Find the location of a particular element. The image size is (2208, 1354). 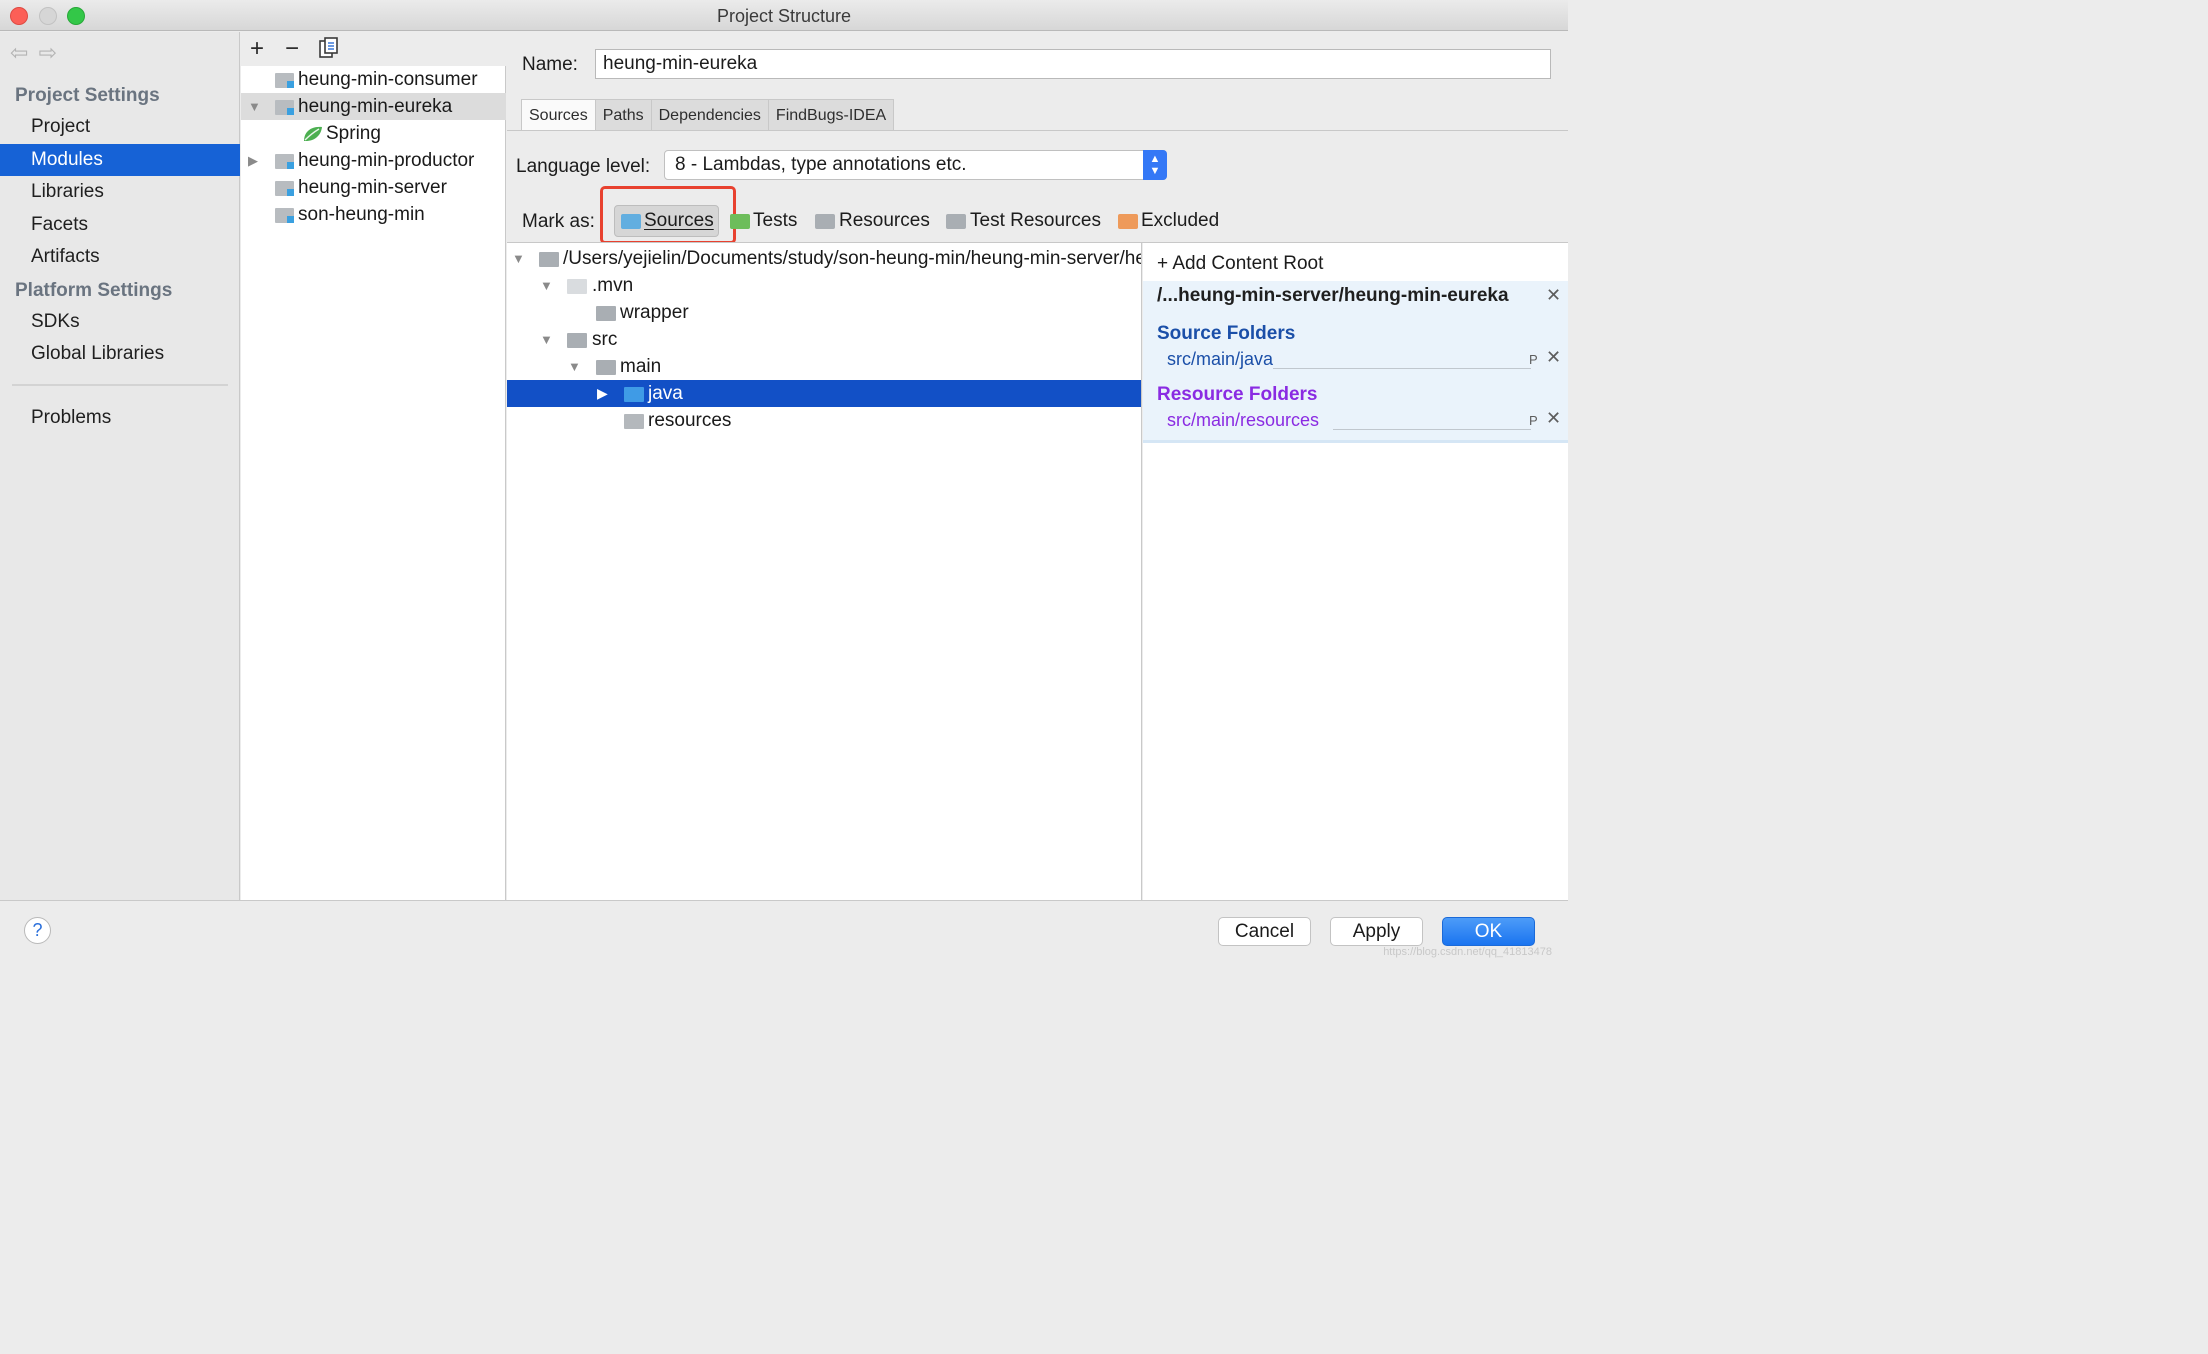

language-level-value: 8 - Lambdas, type annotations etc. is located at coordinates (821, 164).